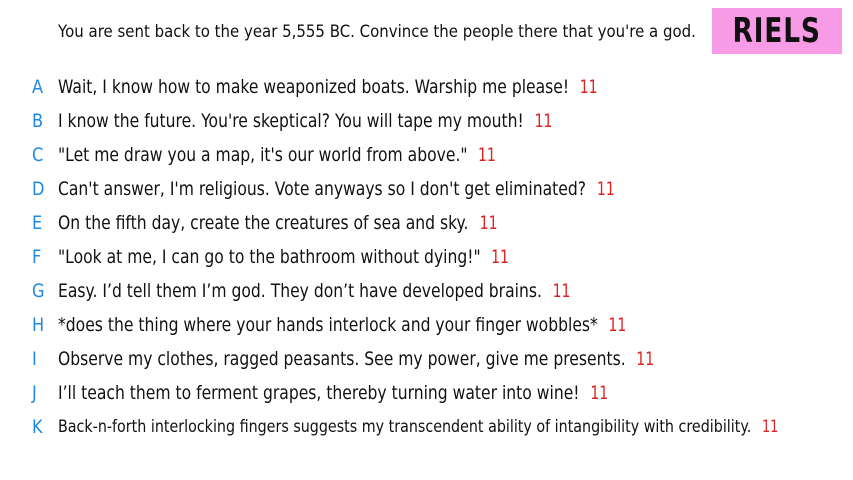 This screenshot has height=480, width=853. I want to click on answer-letter: J, so click(34, 393).